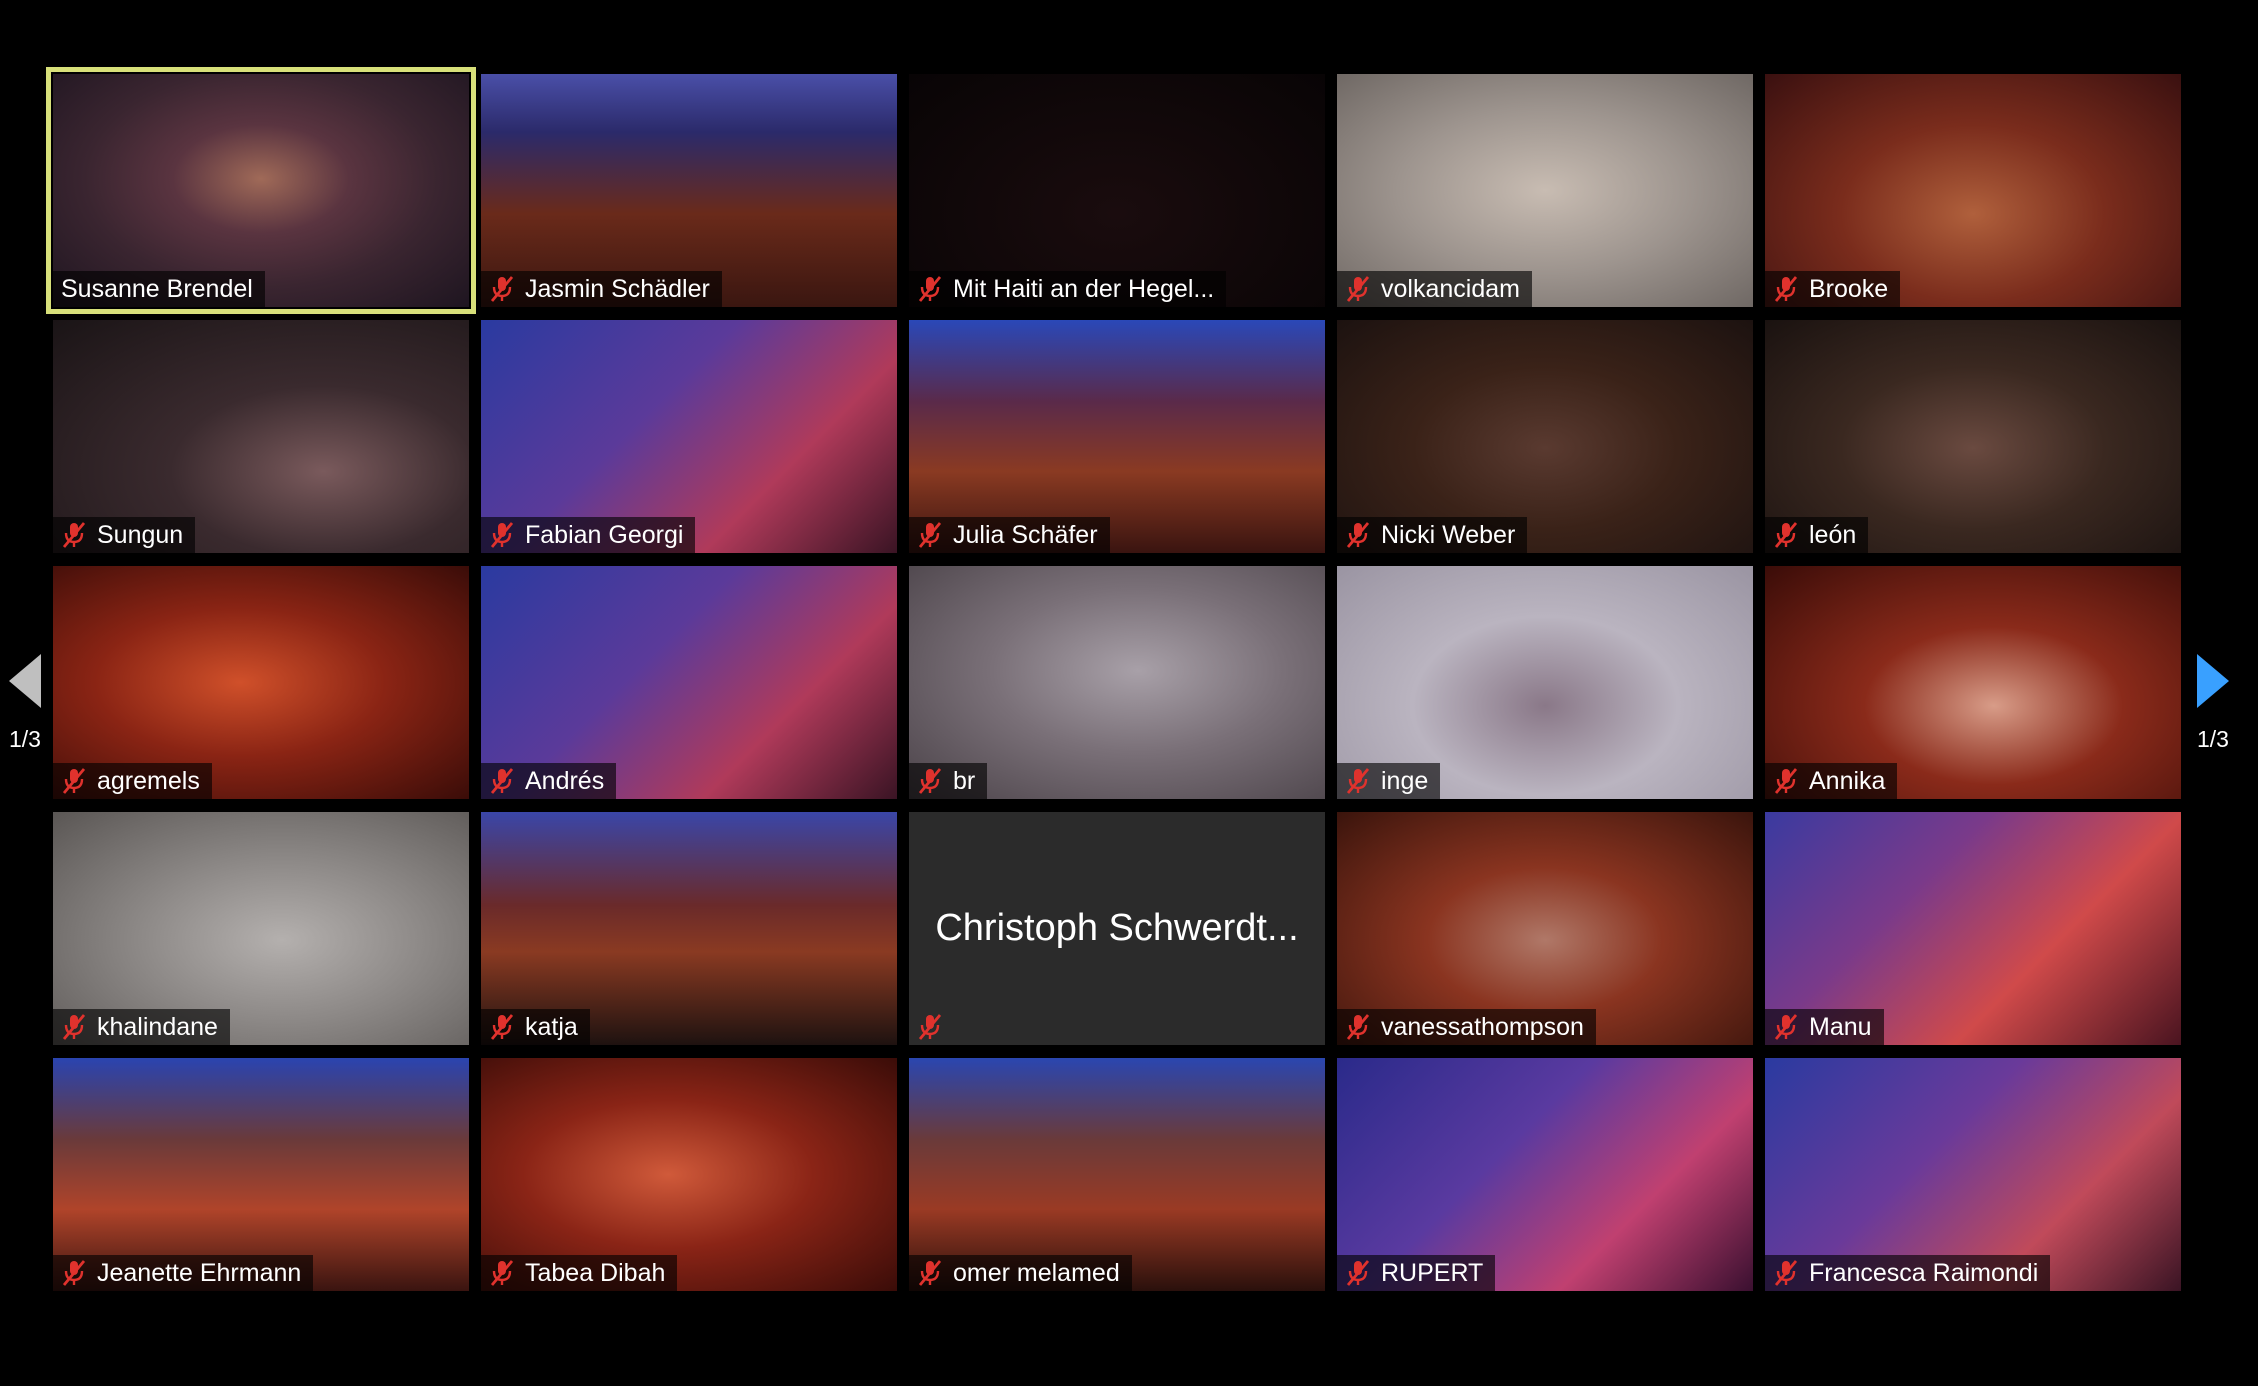 The height and width of the screenshot is (1386, 2258). What do you see at coordinates (1924, 1273) in the screenshot?
I see `participant-name: Francesca Raimondi` at bounding box center [1924, 1273].